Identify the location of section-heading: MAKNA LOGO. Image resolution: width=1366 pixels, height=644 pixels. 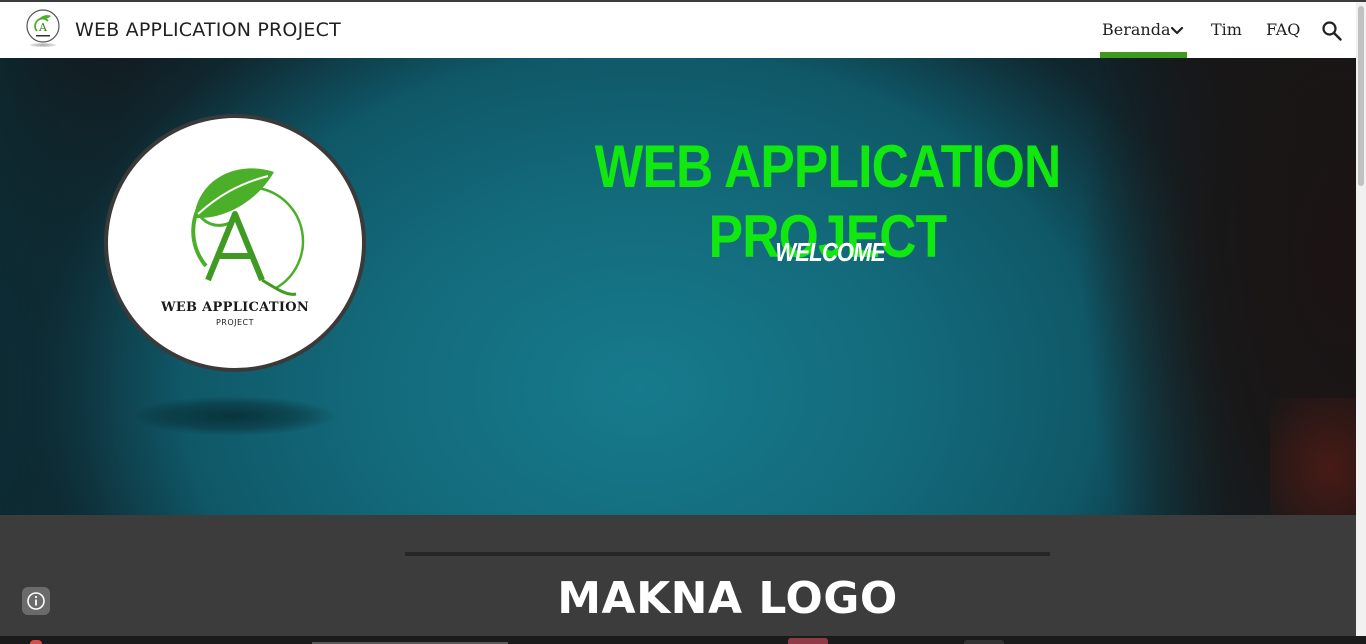
(727, 598).